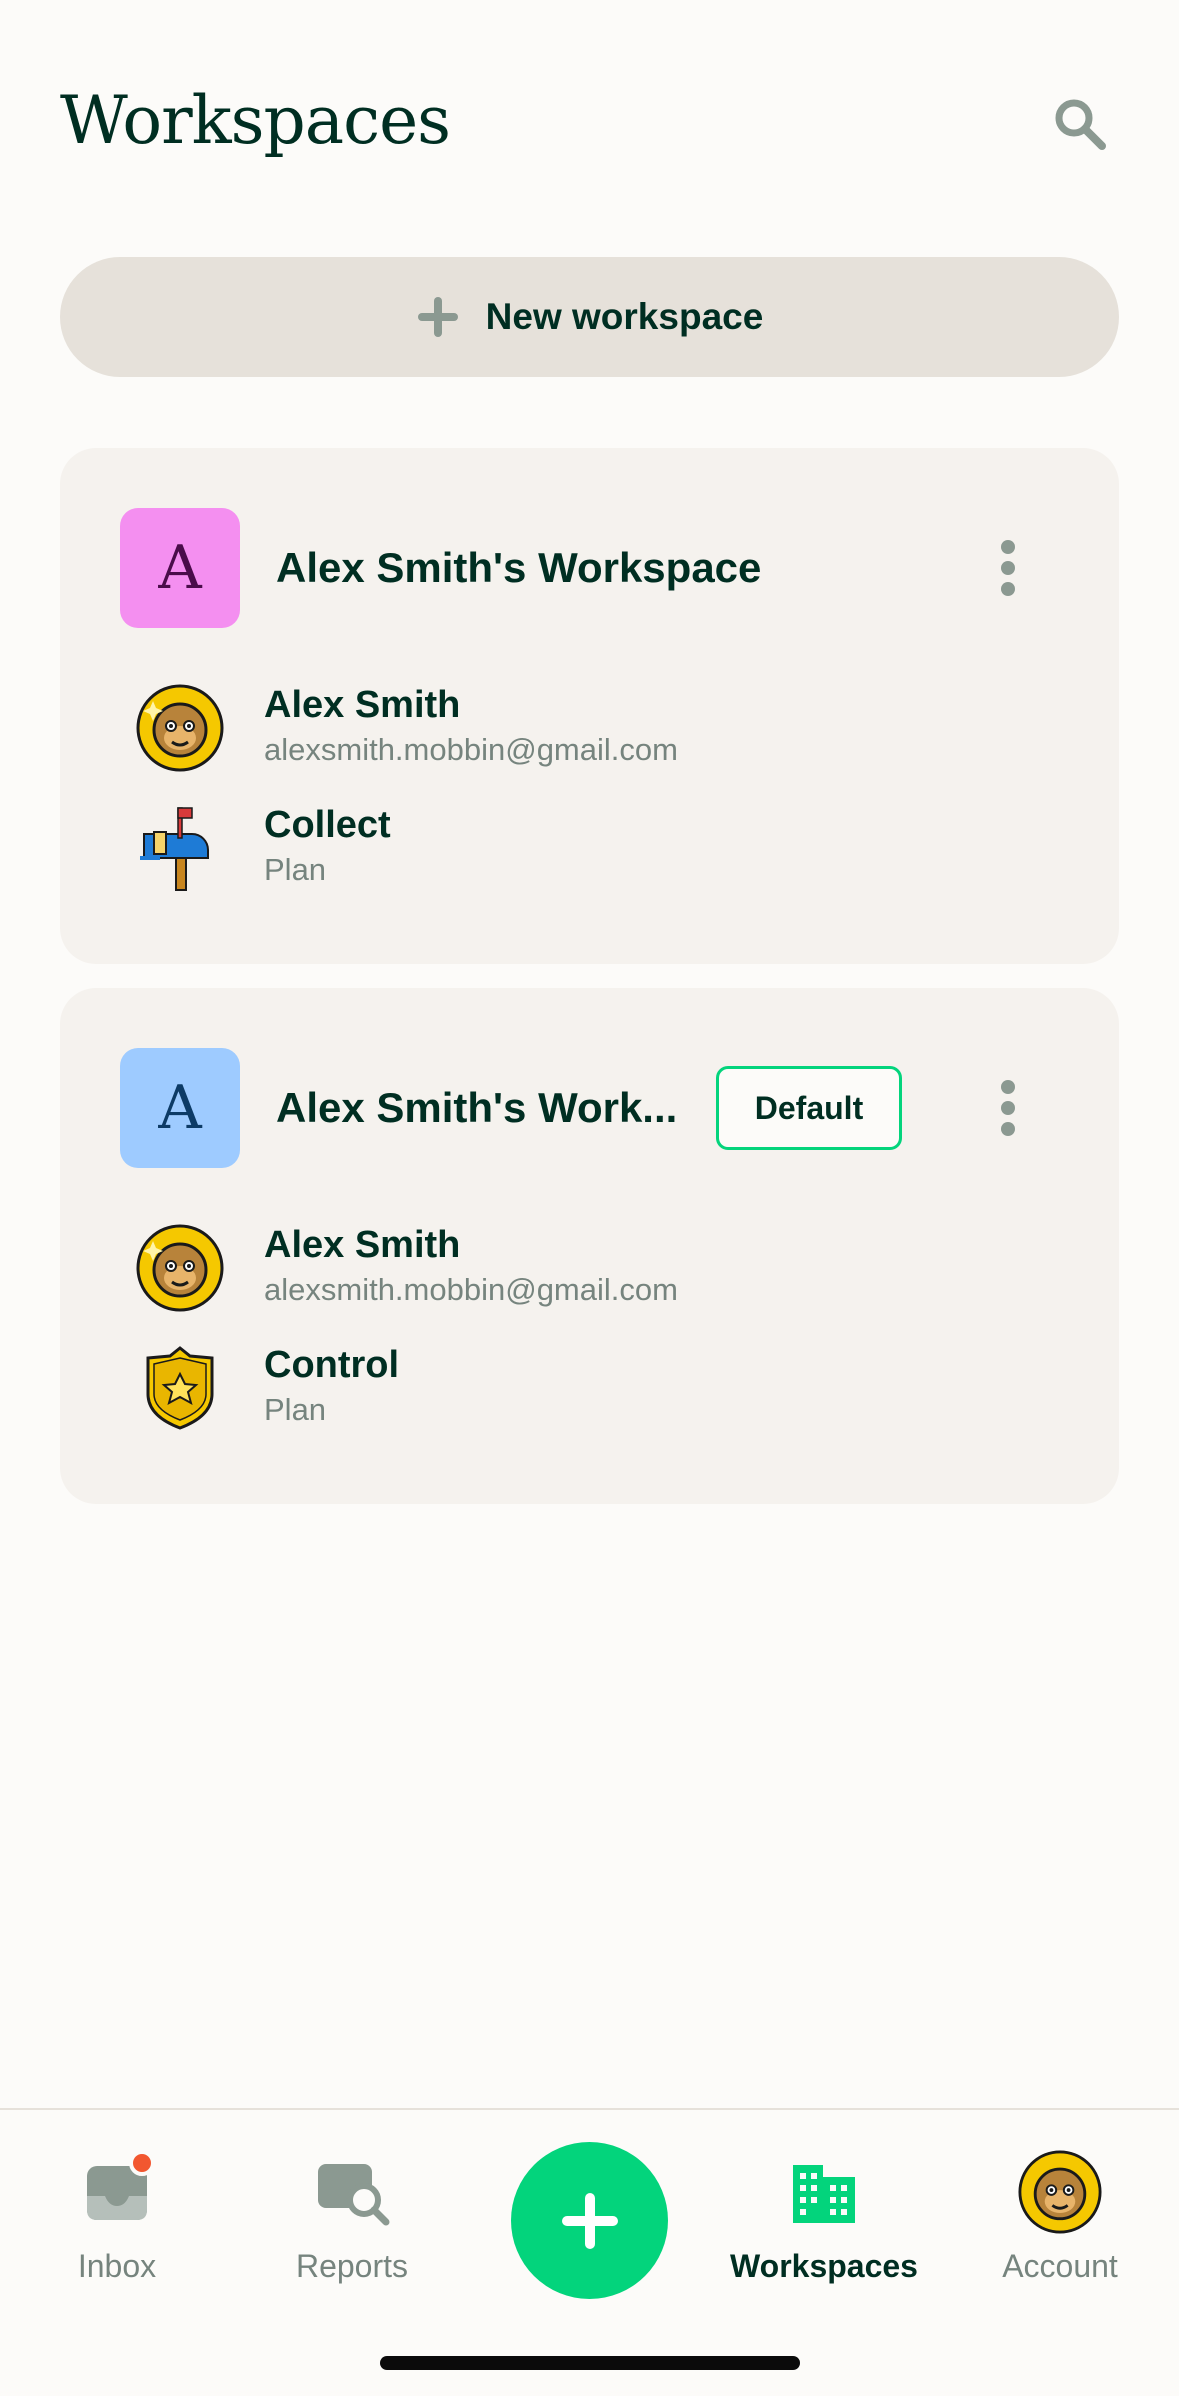 The image size is (1179, 2396). I want to click on plan-name: Control, so click(332, 1365).